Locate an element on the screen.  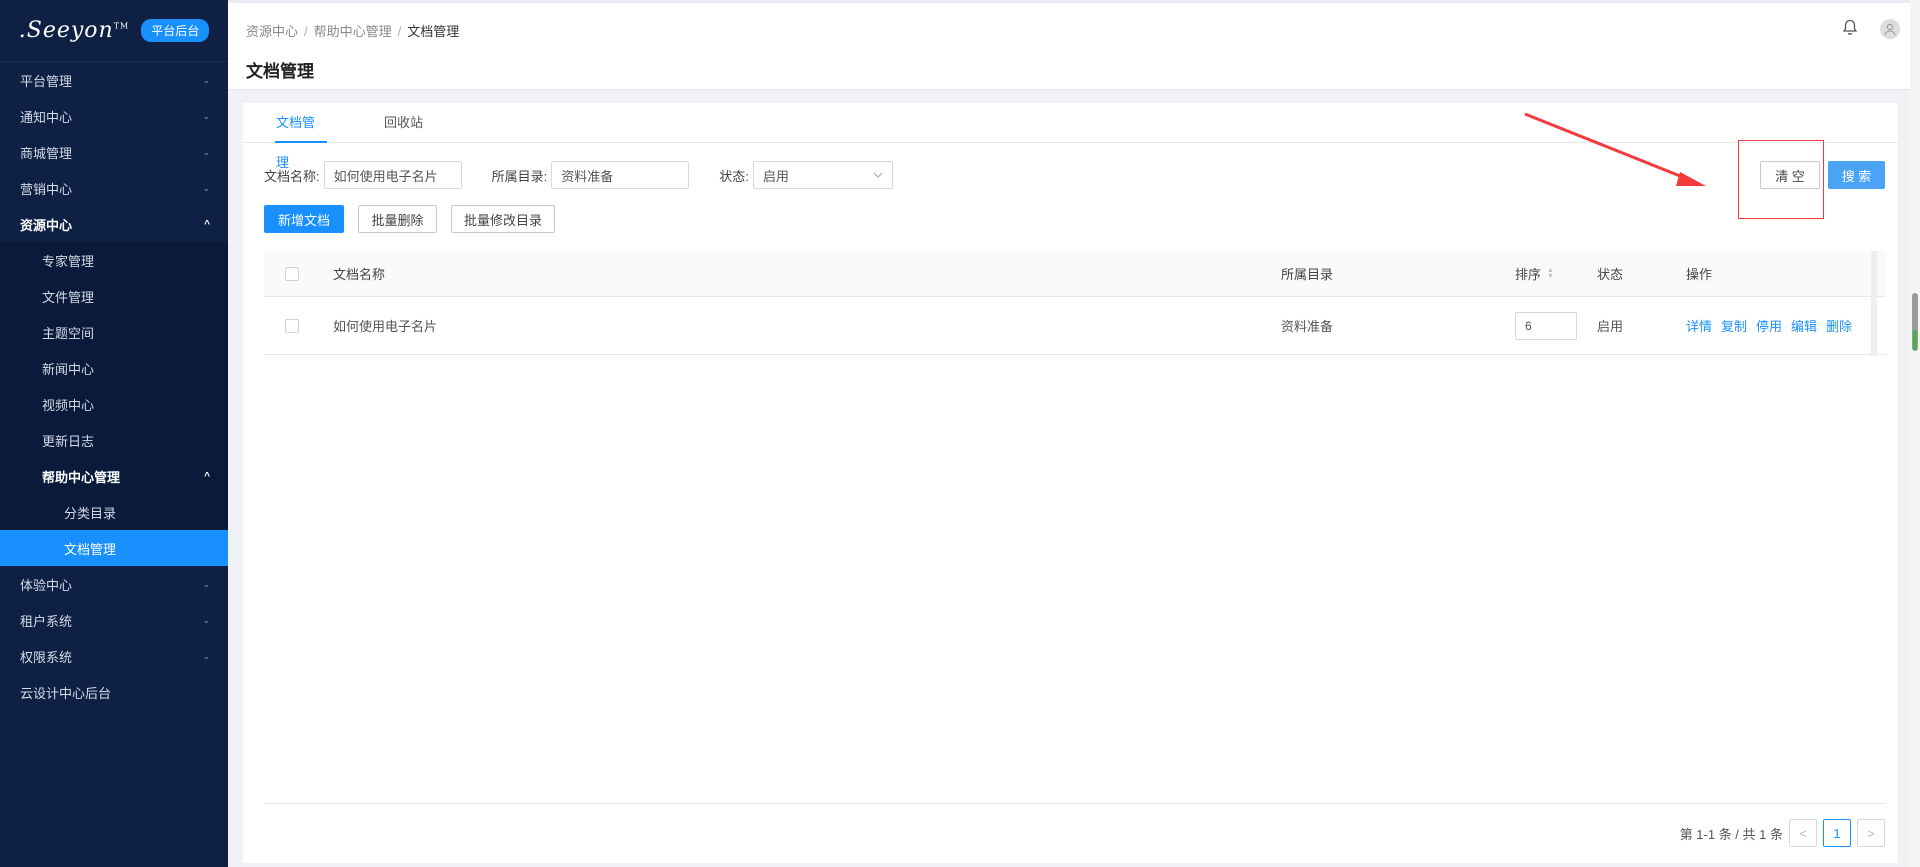
chevron-down-icon is located at coordinates (878, 175).